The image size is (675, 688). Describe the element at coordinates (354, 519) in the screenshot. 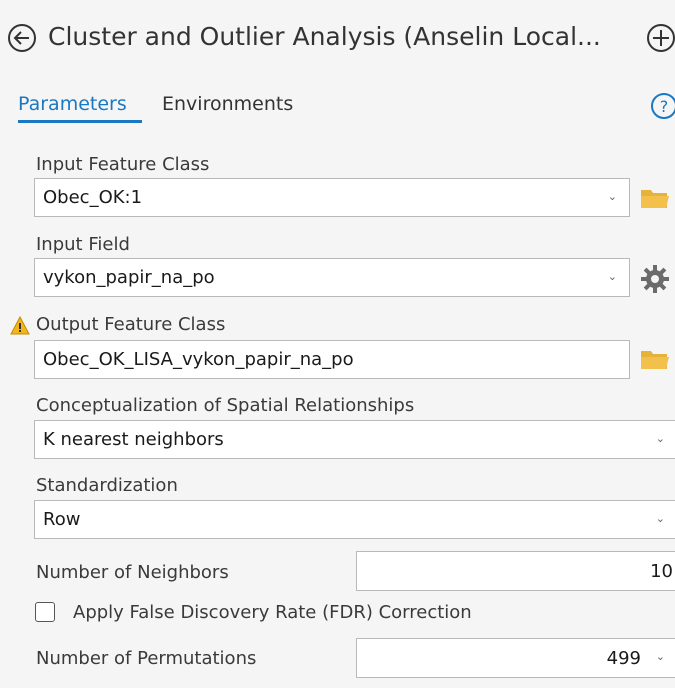

I see `standardization-select: Row ⌄` at that location.